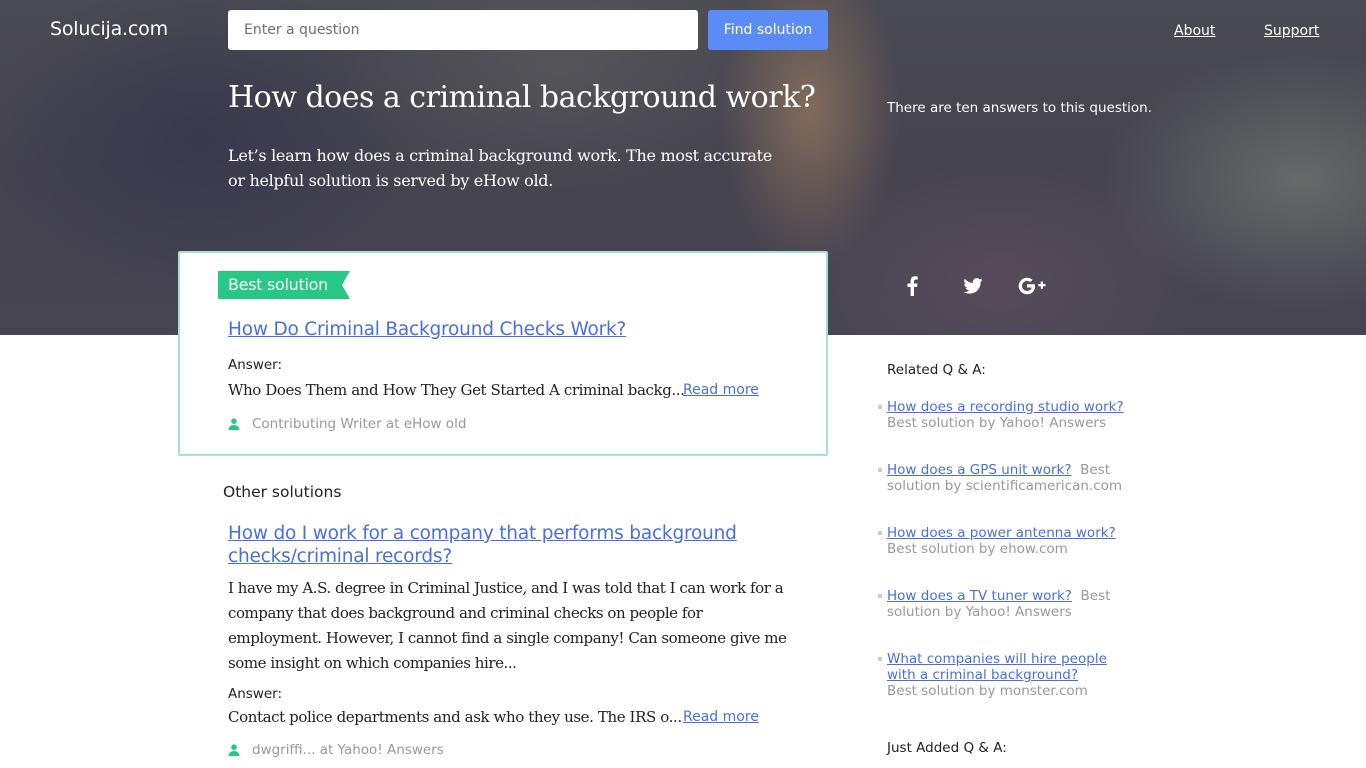 This screenshot has height=768, width=1366. I want to click on best-solution-title-link: How Do Criminal Background Checks Work?, so click(427, 329).